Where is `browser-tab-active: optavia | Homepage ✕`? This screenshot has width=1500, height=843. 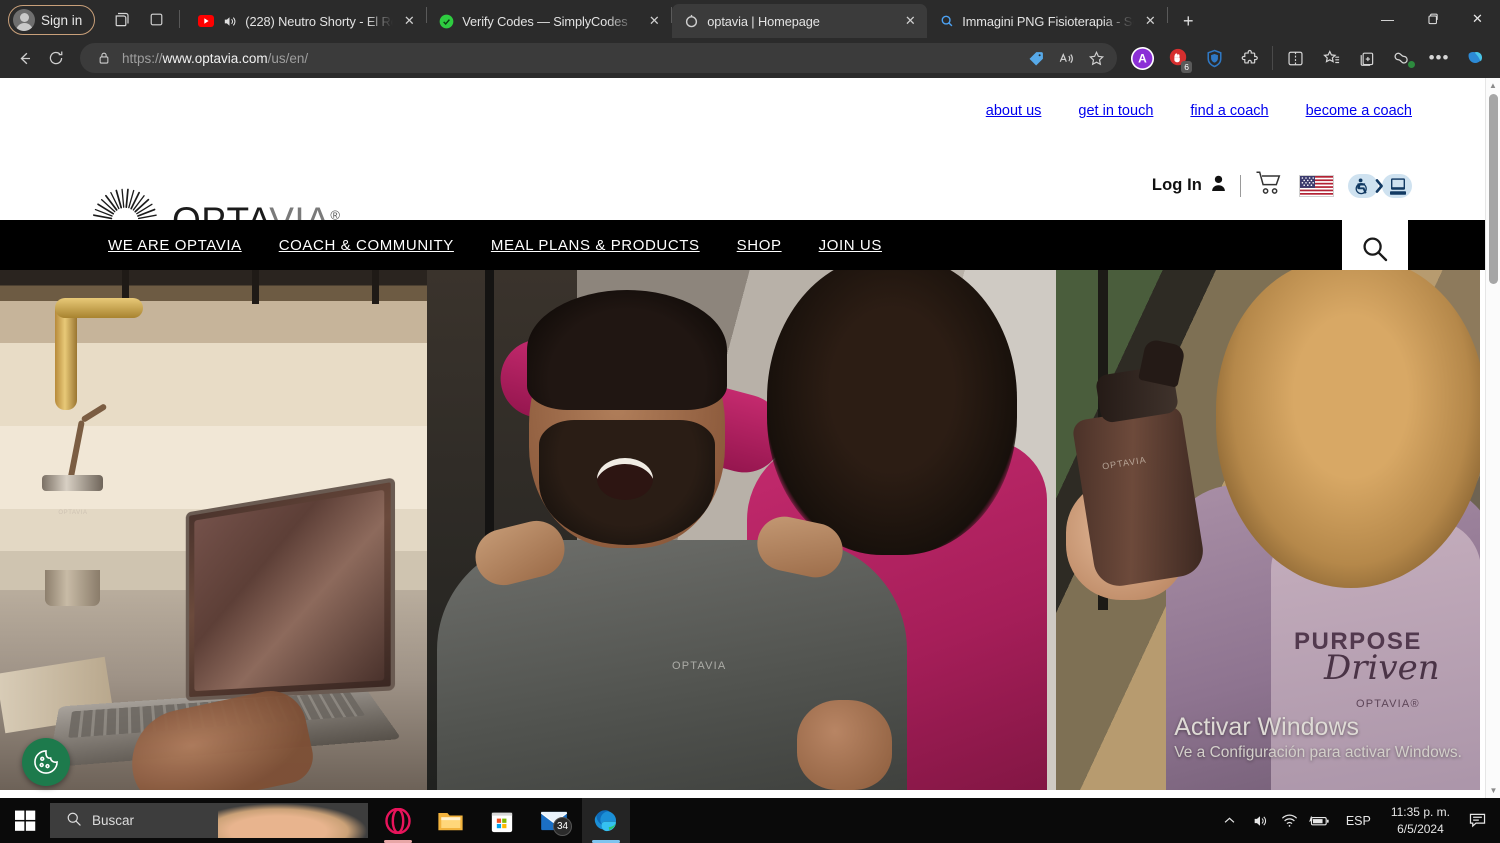
browser-tab-active: optavia | Homepage ✕ is located at coordinates (800, 21).